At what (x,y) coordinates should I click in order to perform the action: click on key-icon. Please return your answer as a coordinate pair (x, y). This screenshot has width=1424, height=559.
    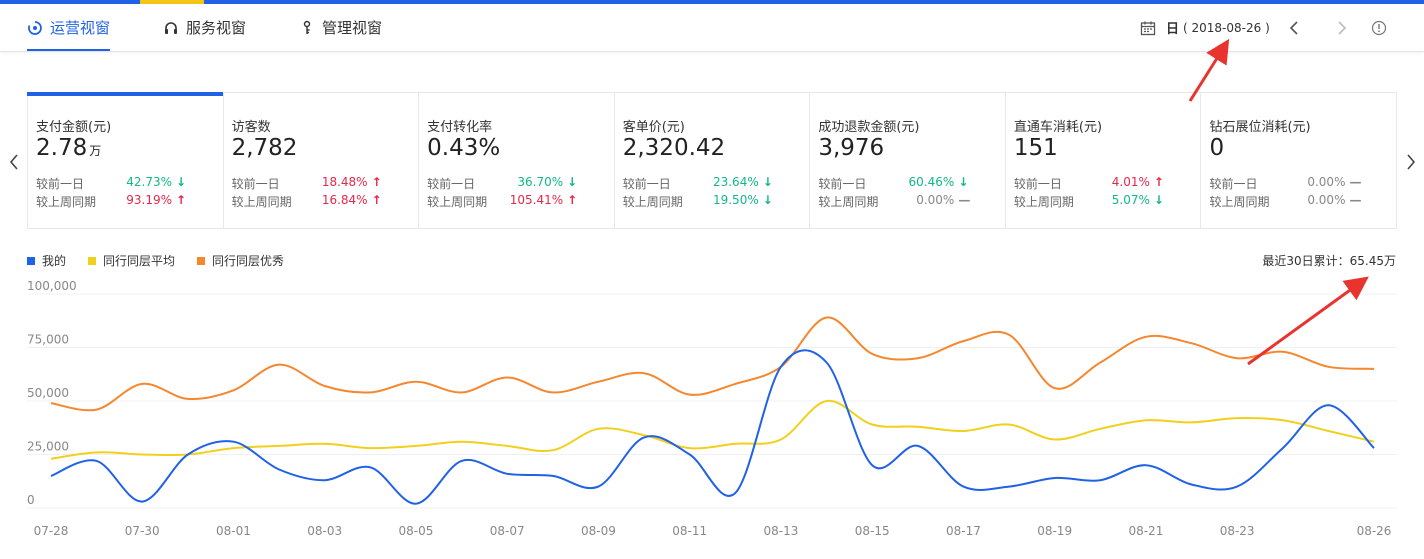
    Looking at the image, I should click on (307, 27).